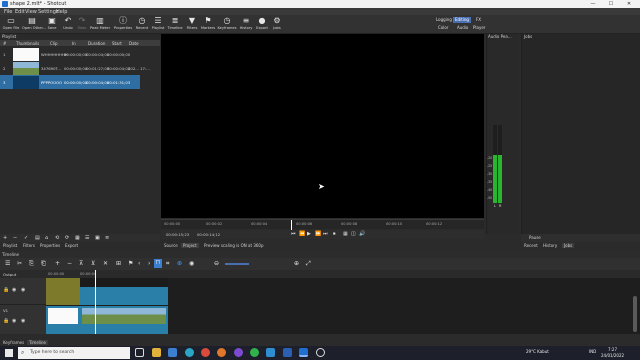 The image size is (640, 360). What do you see at coordinates (167, 264) in the screenshot?
I see `scrub-icon: ⌗` at bounding box center [167, 264].